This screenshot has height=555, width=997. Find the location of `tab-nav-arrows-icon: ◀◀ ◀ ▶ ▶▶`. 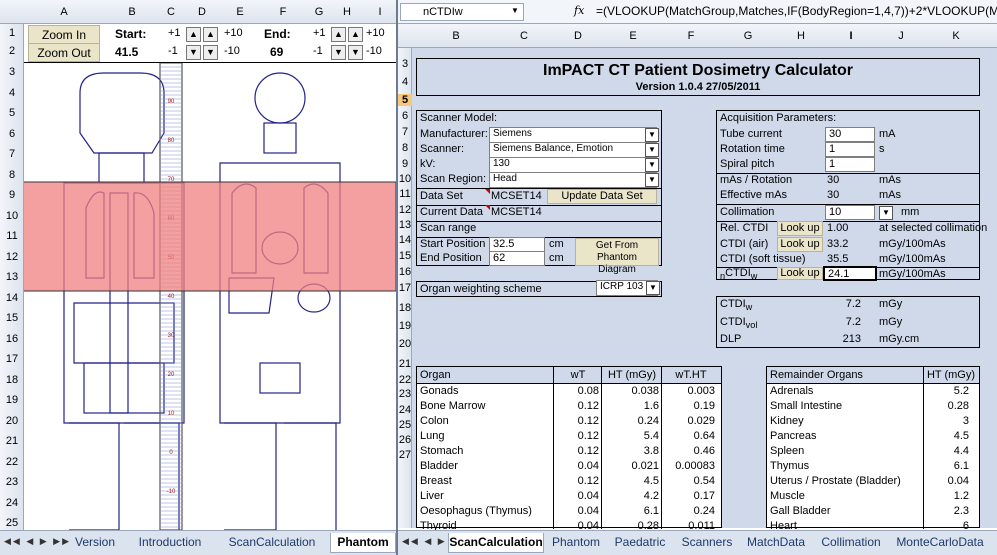

tab-nav-arrows-icon: ◀◀ ◀ ▶ ▶▶ is located at coordinates (37, 541).